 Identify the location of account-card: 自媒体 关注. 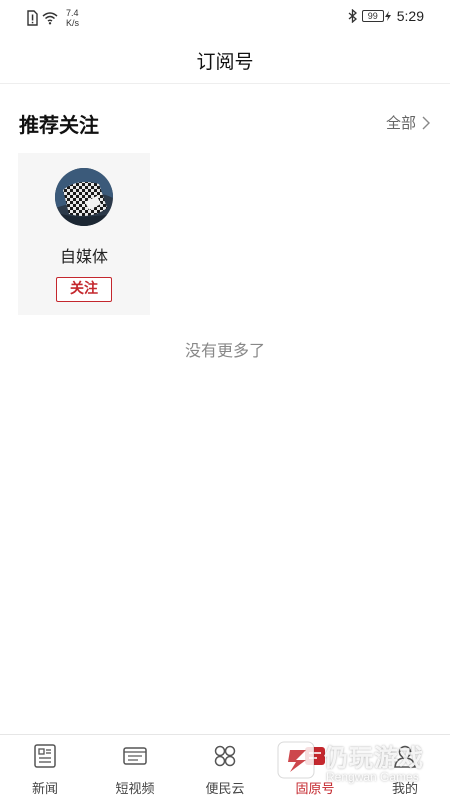
(84, 234).